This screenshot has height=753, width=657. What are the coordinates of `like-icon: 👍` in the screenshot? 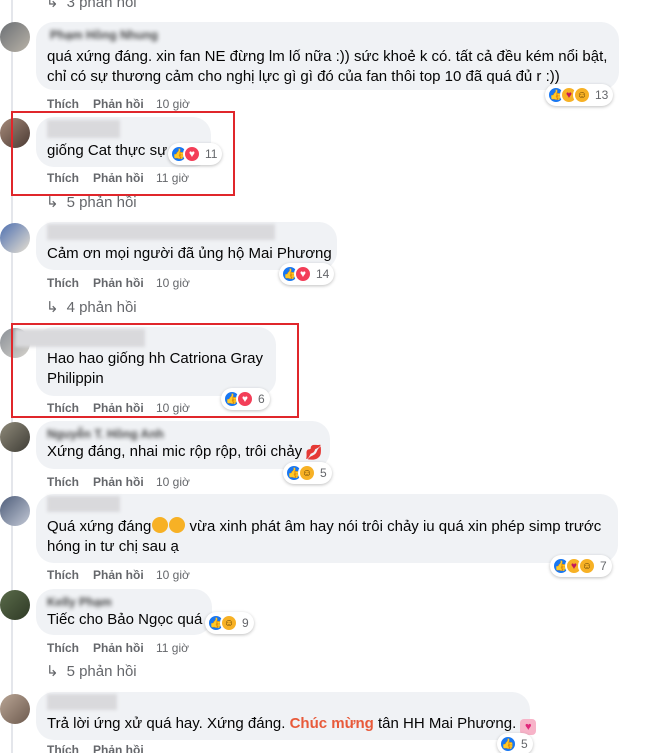 It's located at (508, 744).